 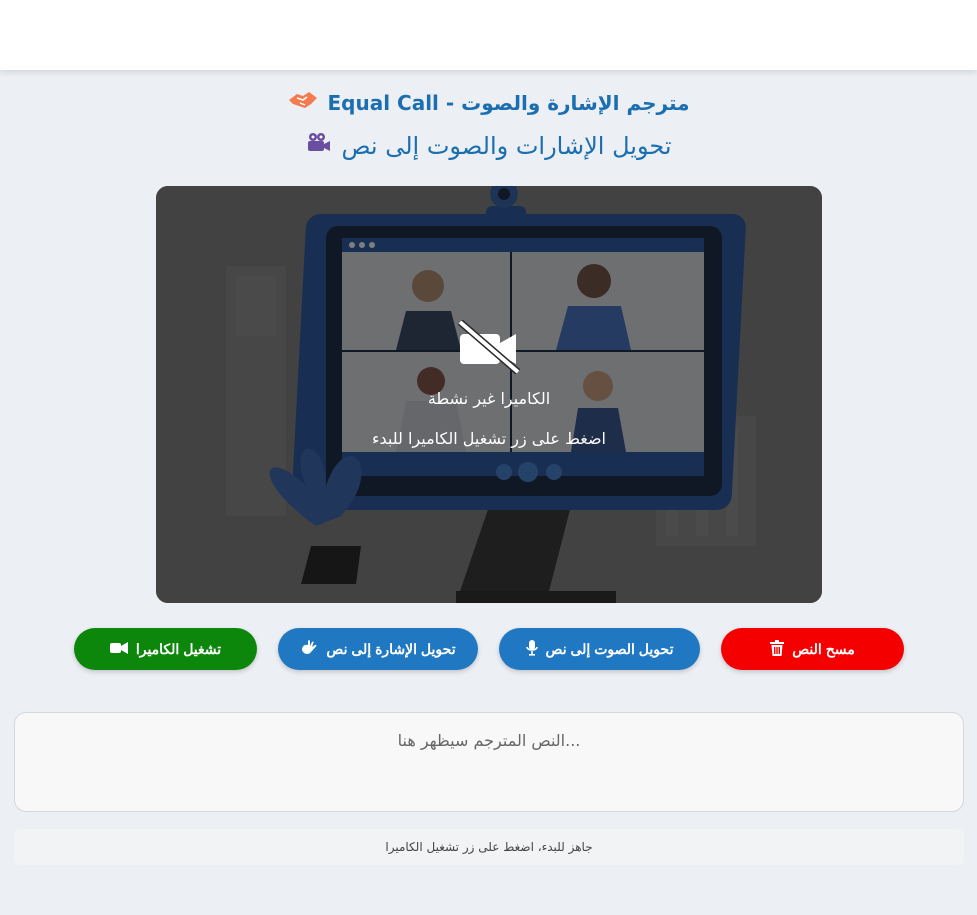 I want to click on app-title-text: مترجم الإشارة والصوت - Equal Call, so click(x=508, y=102).